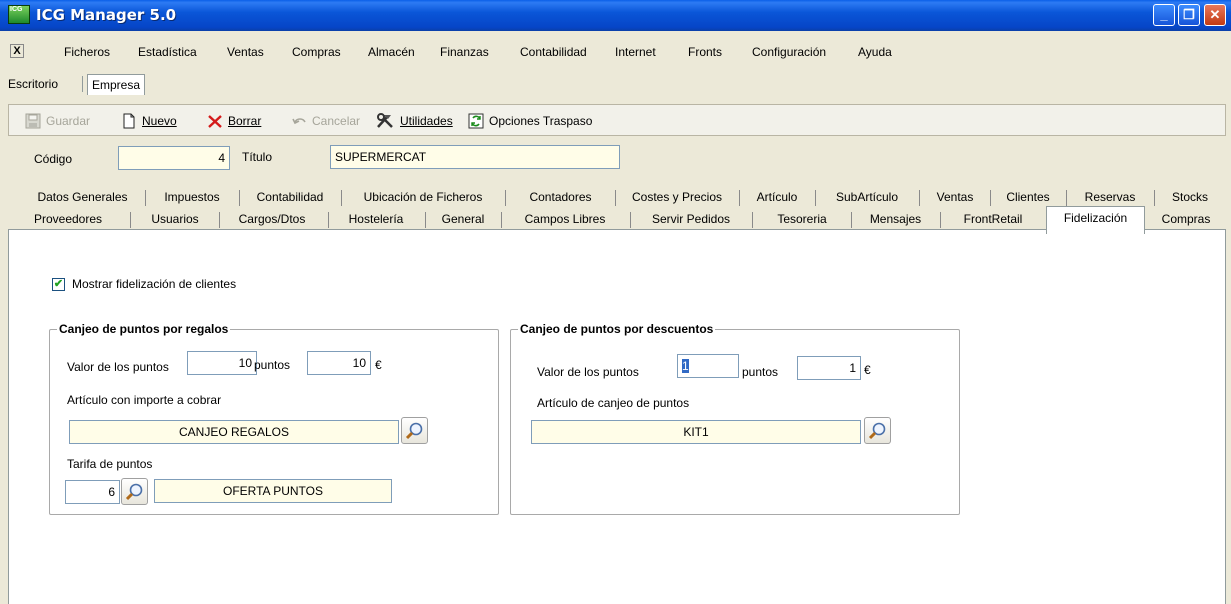 The width and height of the screenshot is (1231, 604). I want to click on regalos-euros-field: 10, so click(339, 363).